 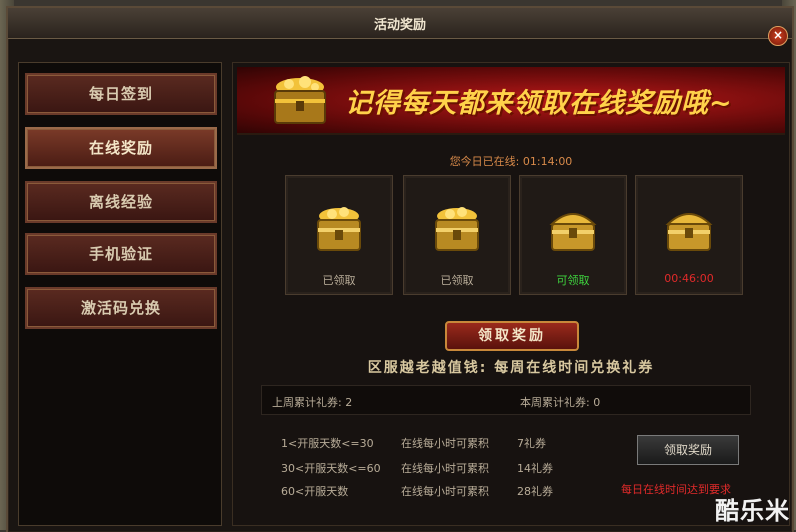 What do you see at coordinates (547, 161) in the screenshot?
I see `online-time-value: 01:14:00` at bounding box center [547, 161].